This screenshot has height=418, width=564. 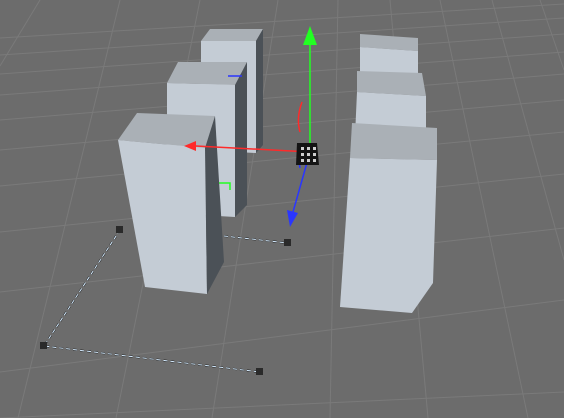 I want to click on y-axis-arrow-icon, so click(x=310, y=89).